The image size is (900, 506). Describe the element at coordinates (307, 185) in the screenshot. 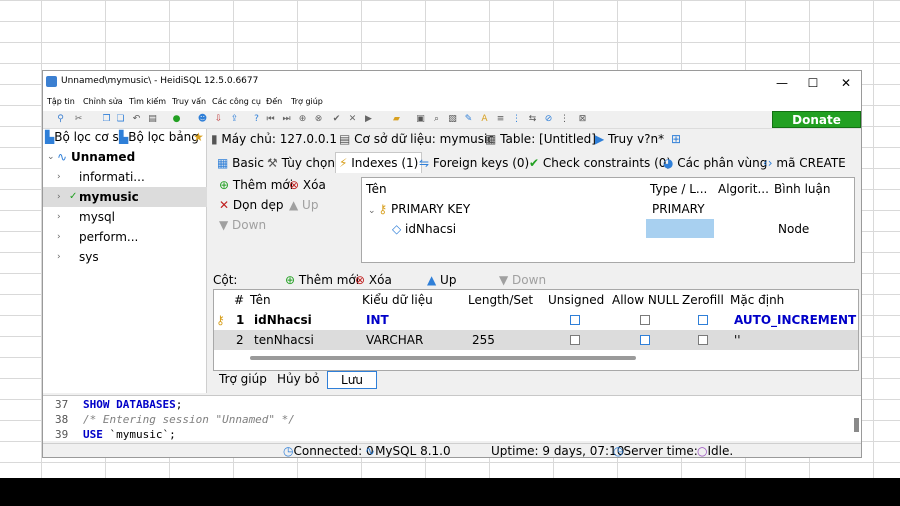

I see `delete-index-button: ⊗ Xóa` at that location.